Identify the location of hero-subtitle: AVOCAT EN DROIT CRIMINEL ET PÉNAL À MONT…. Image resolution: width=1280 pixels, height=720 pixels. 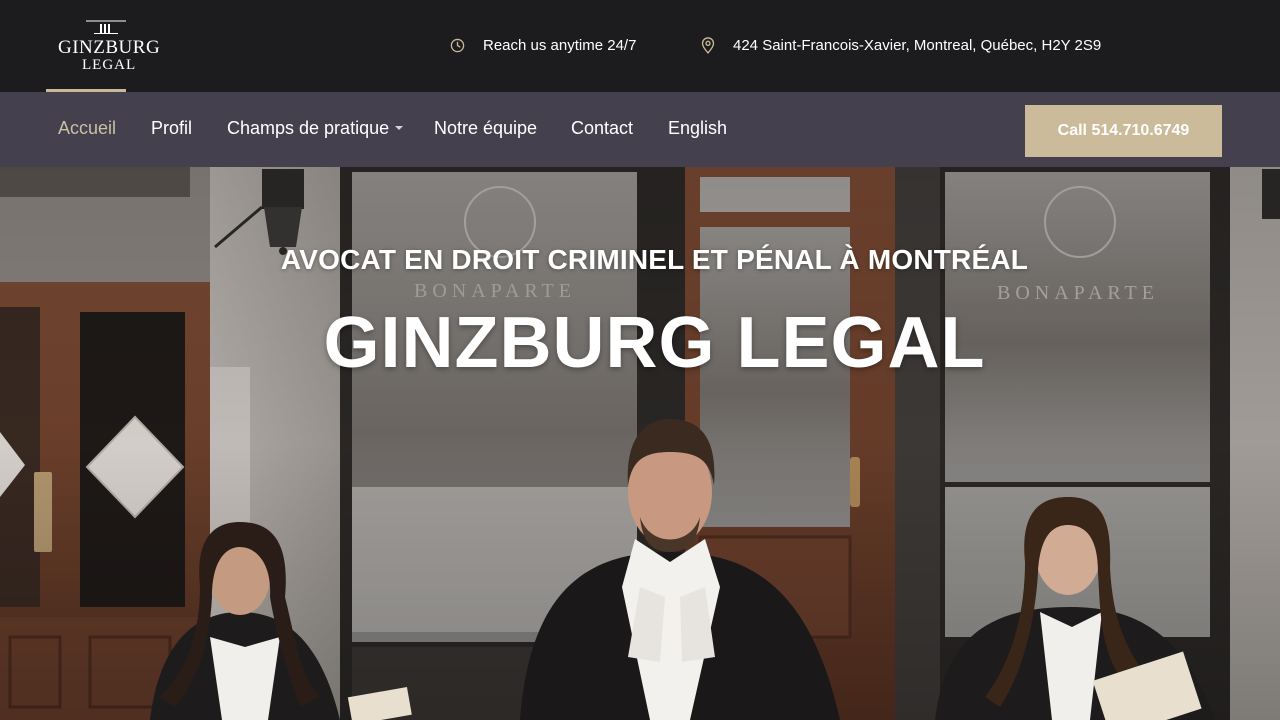
(654, 259).